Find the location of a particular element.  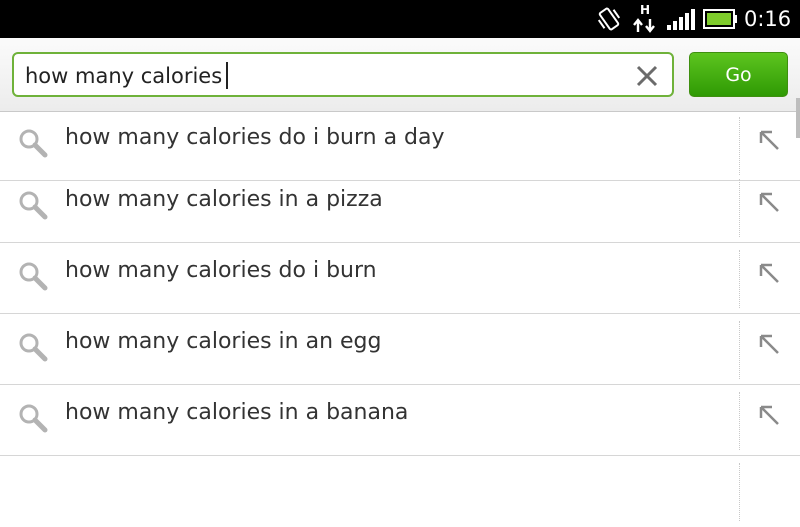

go-button: Go is located at coordinates (738, 74).